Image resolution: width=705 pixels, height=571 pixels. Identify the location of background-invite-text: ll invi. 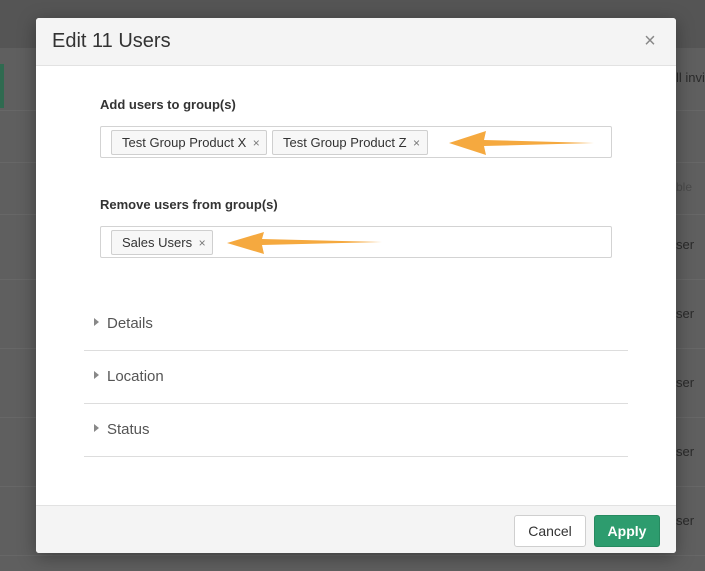
(690, 77).